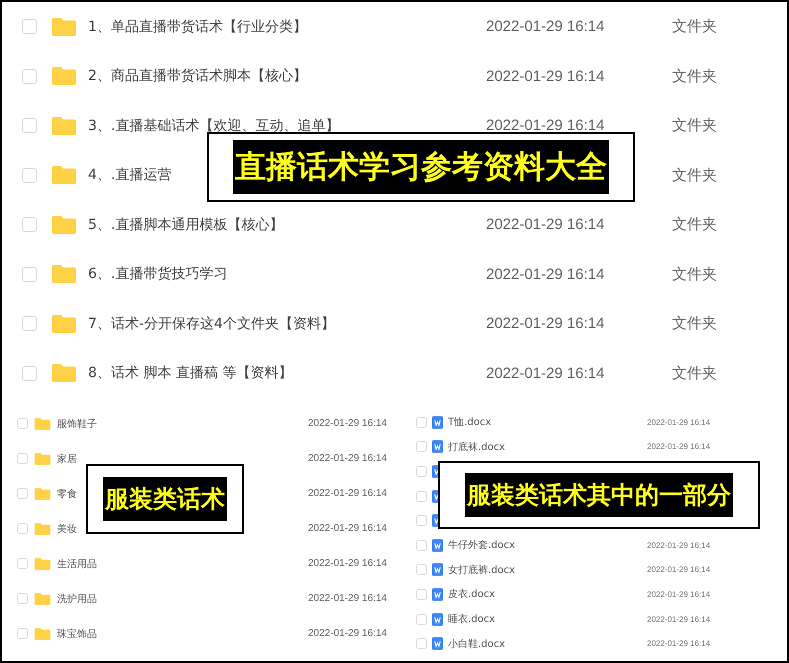 This screenshot has height=663, width=789. I want to click on file-name: 睡衣.docx, so click(472, 620).